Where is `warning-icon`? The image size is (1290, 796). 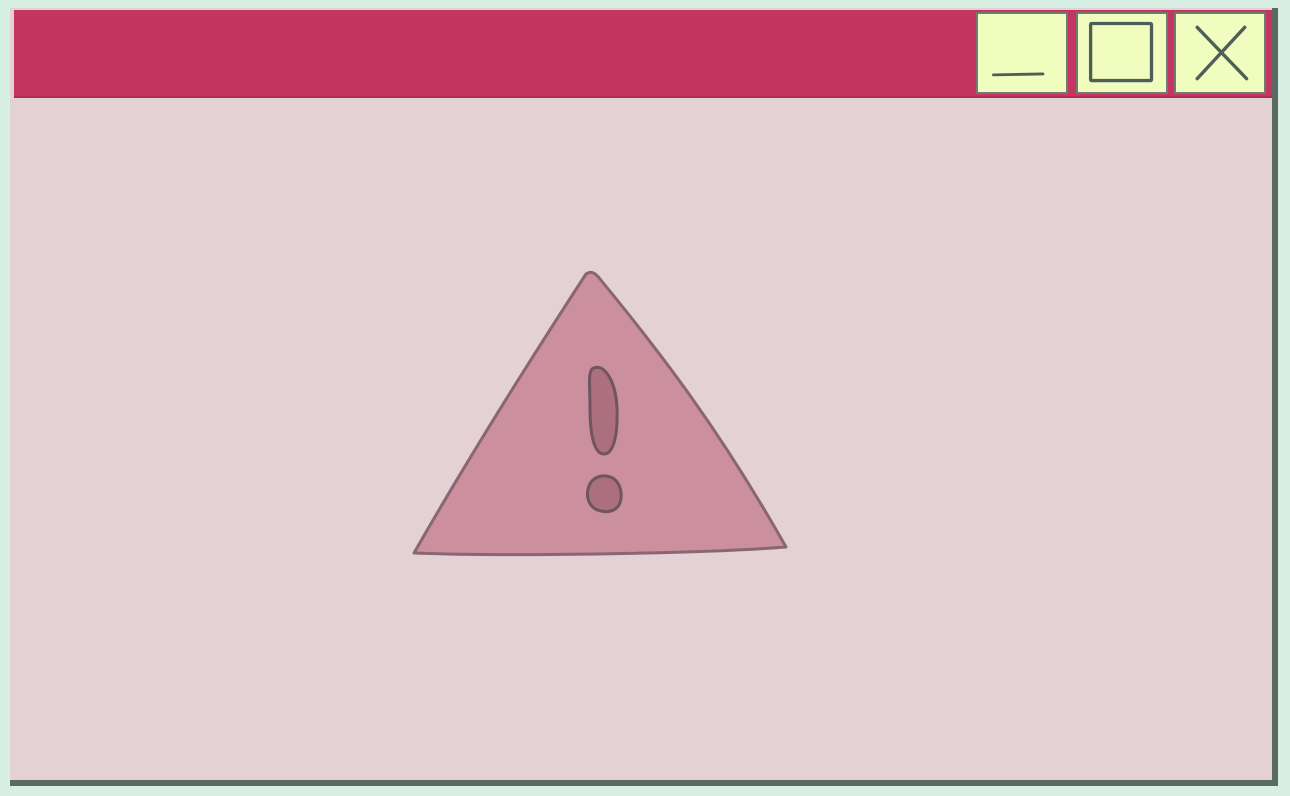
warning-icon is located at coordinates (600, 413).